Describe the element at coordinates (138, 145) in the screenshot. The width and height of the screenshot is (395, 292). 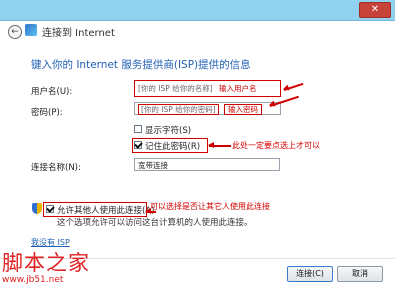
I see `remember-password-checkbox` at that location.